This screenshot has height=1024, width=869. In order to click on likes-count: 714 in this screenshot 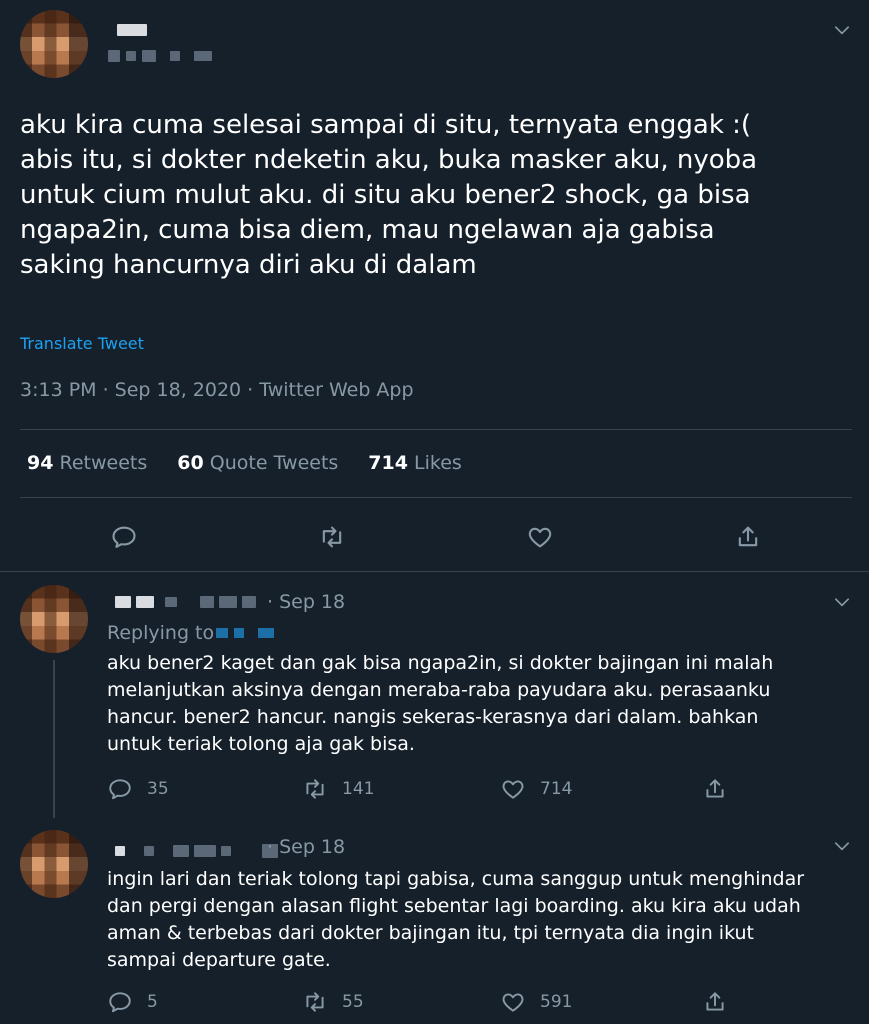, I will do `click(388, 463)`.